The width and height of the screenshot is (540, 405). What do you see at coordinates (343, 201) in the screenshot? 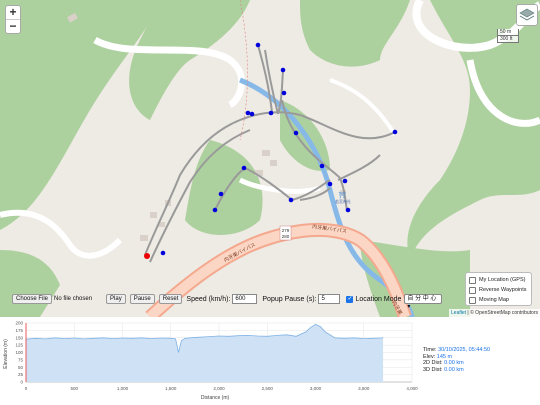
I see `shrine-label: 若宮神社` at bounding box center [343, 201].